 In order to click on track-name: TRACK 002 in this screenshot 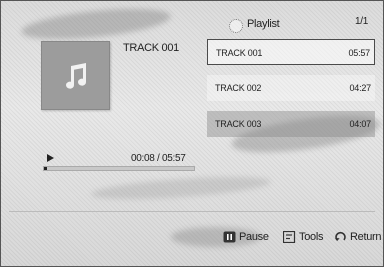, I will do `click(238, 88)`.